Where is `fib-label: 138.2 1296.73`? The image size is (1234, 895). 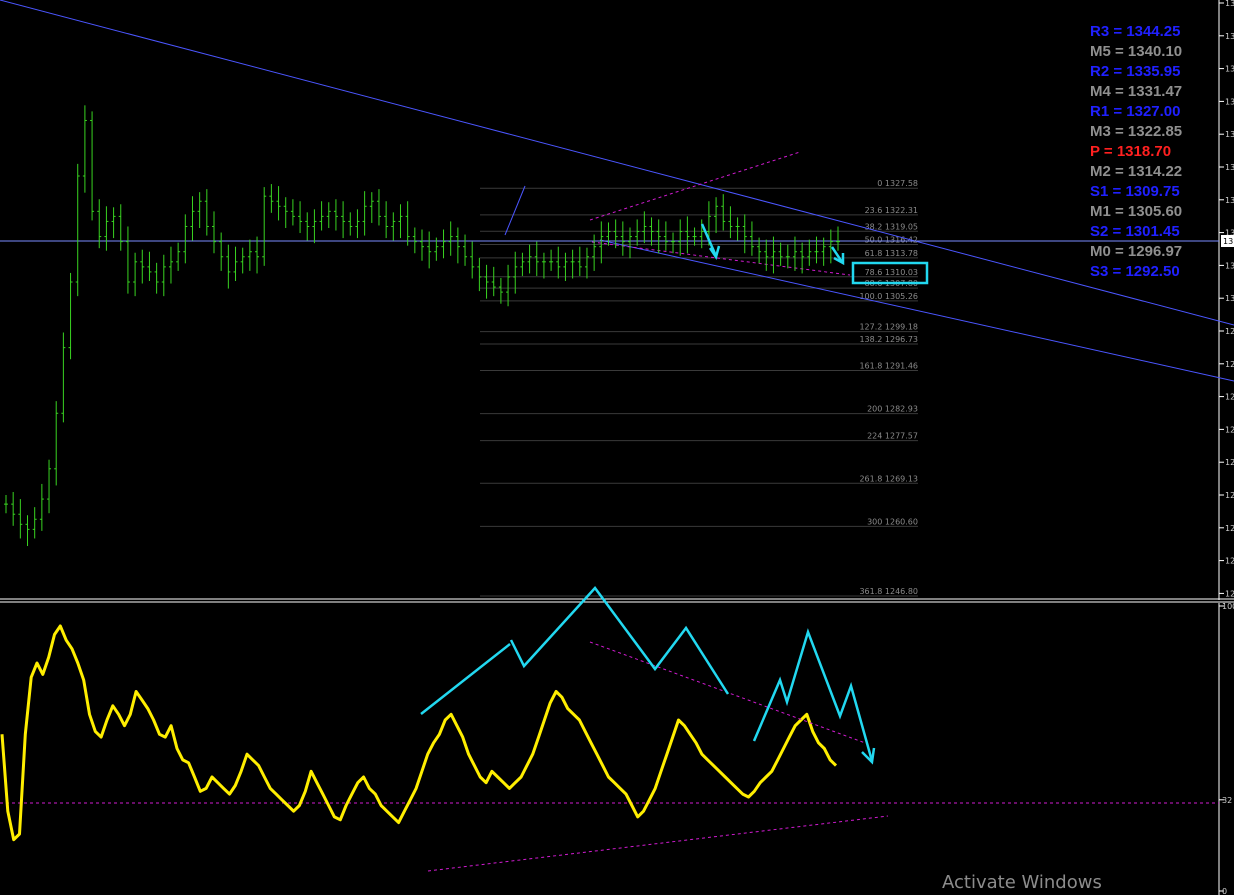
fib-label: 138.2 1296.73 is located at coordinates (888, 339).